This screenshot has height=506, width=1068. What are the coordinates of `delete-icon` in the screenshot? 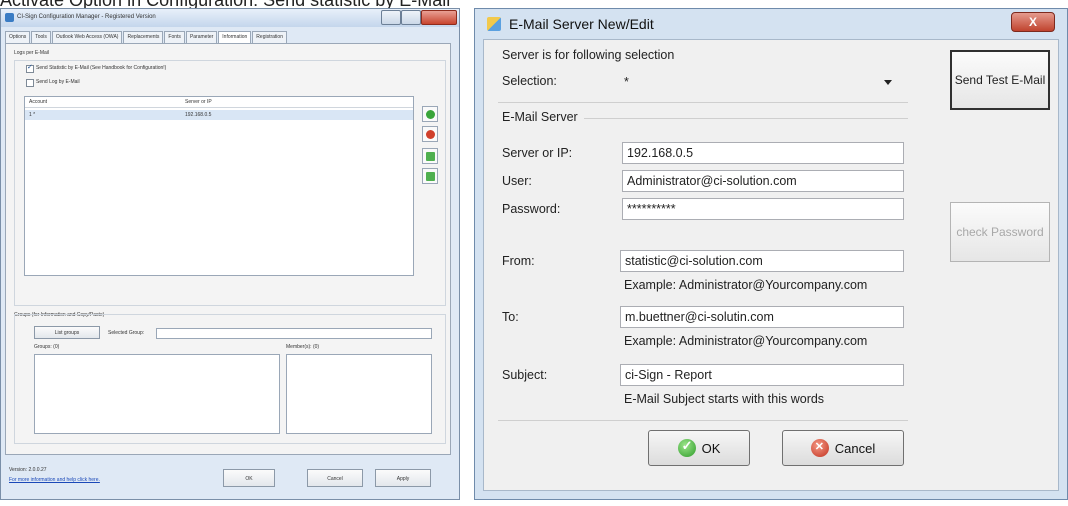 It's located at (430, 134).